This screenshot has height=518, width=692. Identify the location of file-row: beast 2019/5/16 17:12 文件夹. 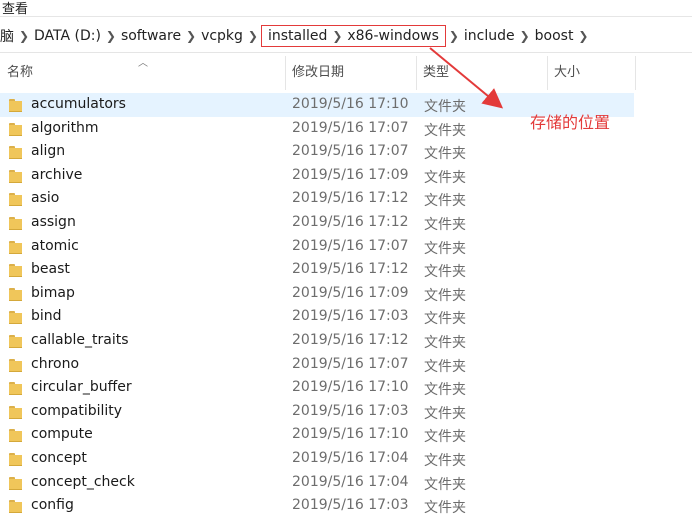
(346, 270).